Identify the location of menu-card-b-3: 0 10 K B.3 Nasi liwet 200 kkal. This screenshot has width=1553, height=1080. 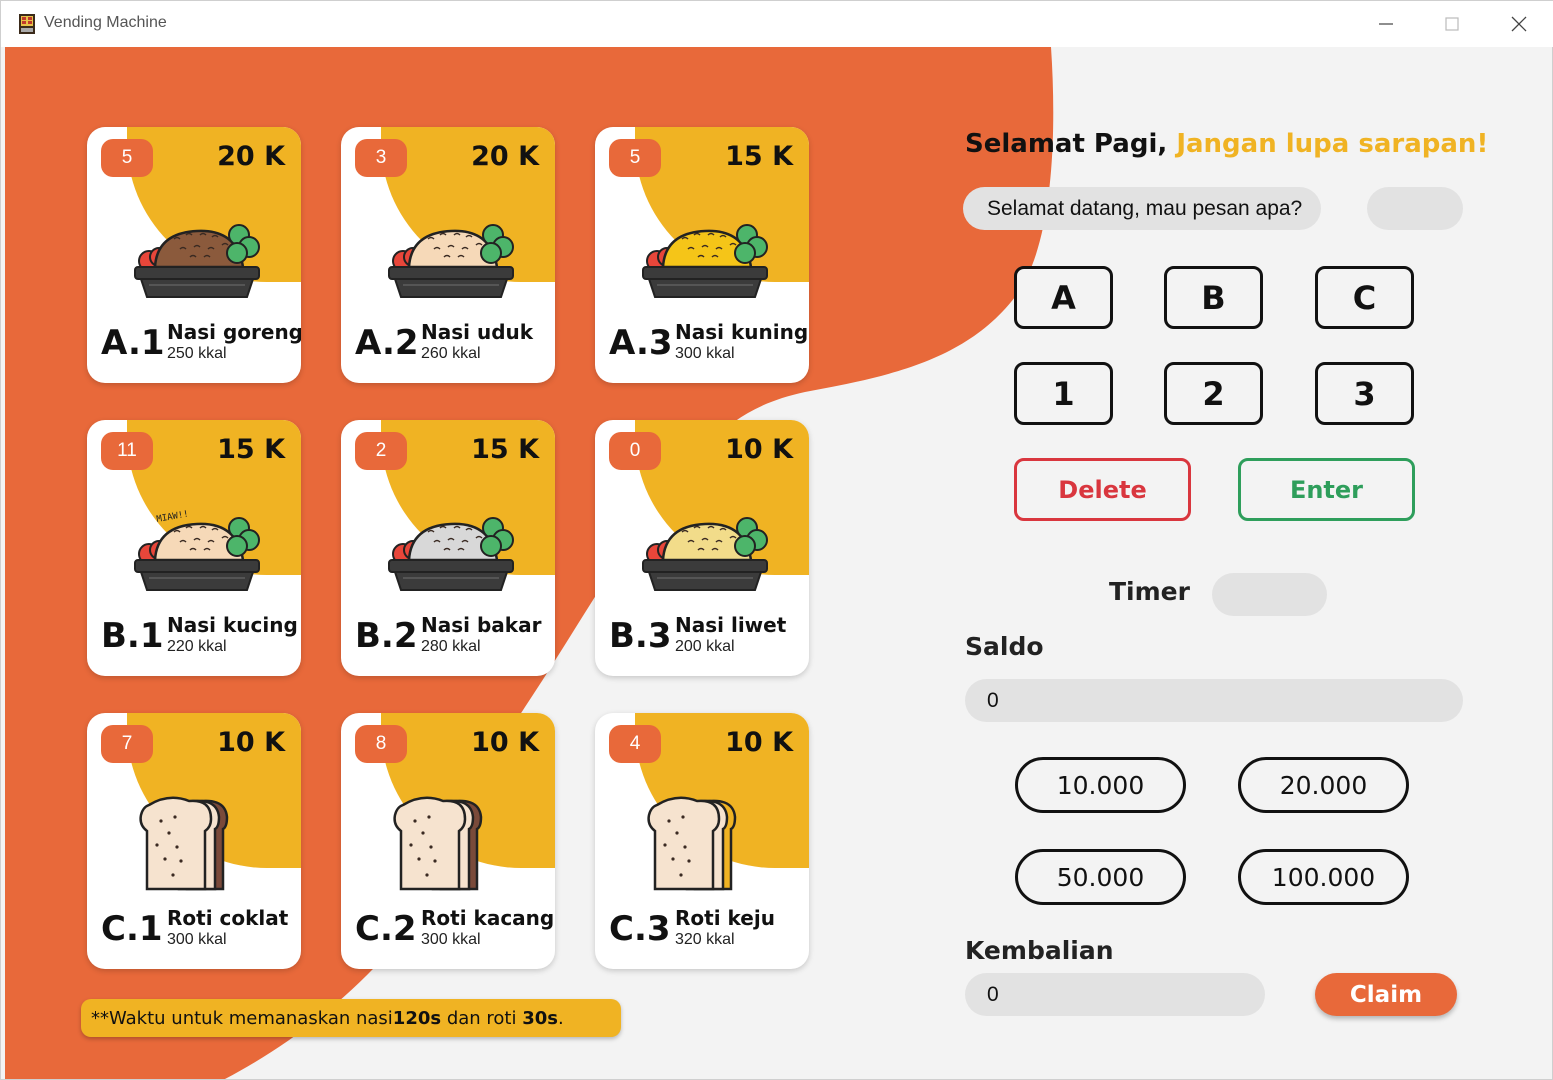
(702, 548).